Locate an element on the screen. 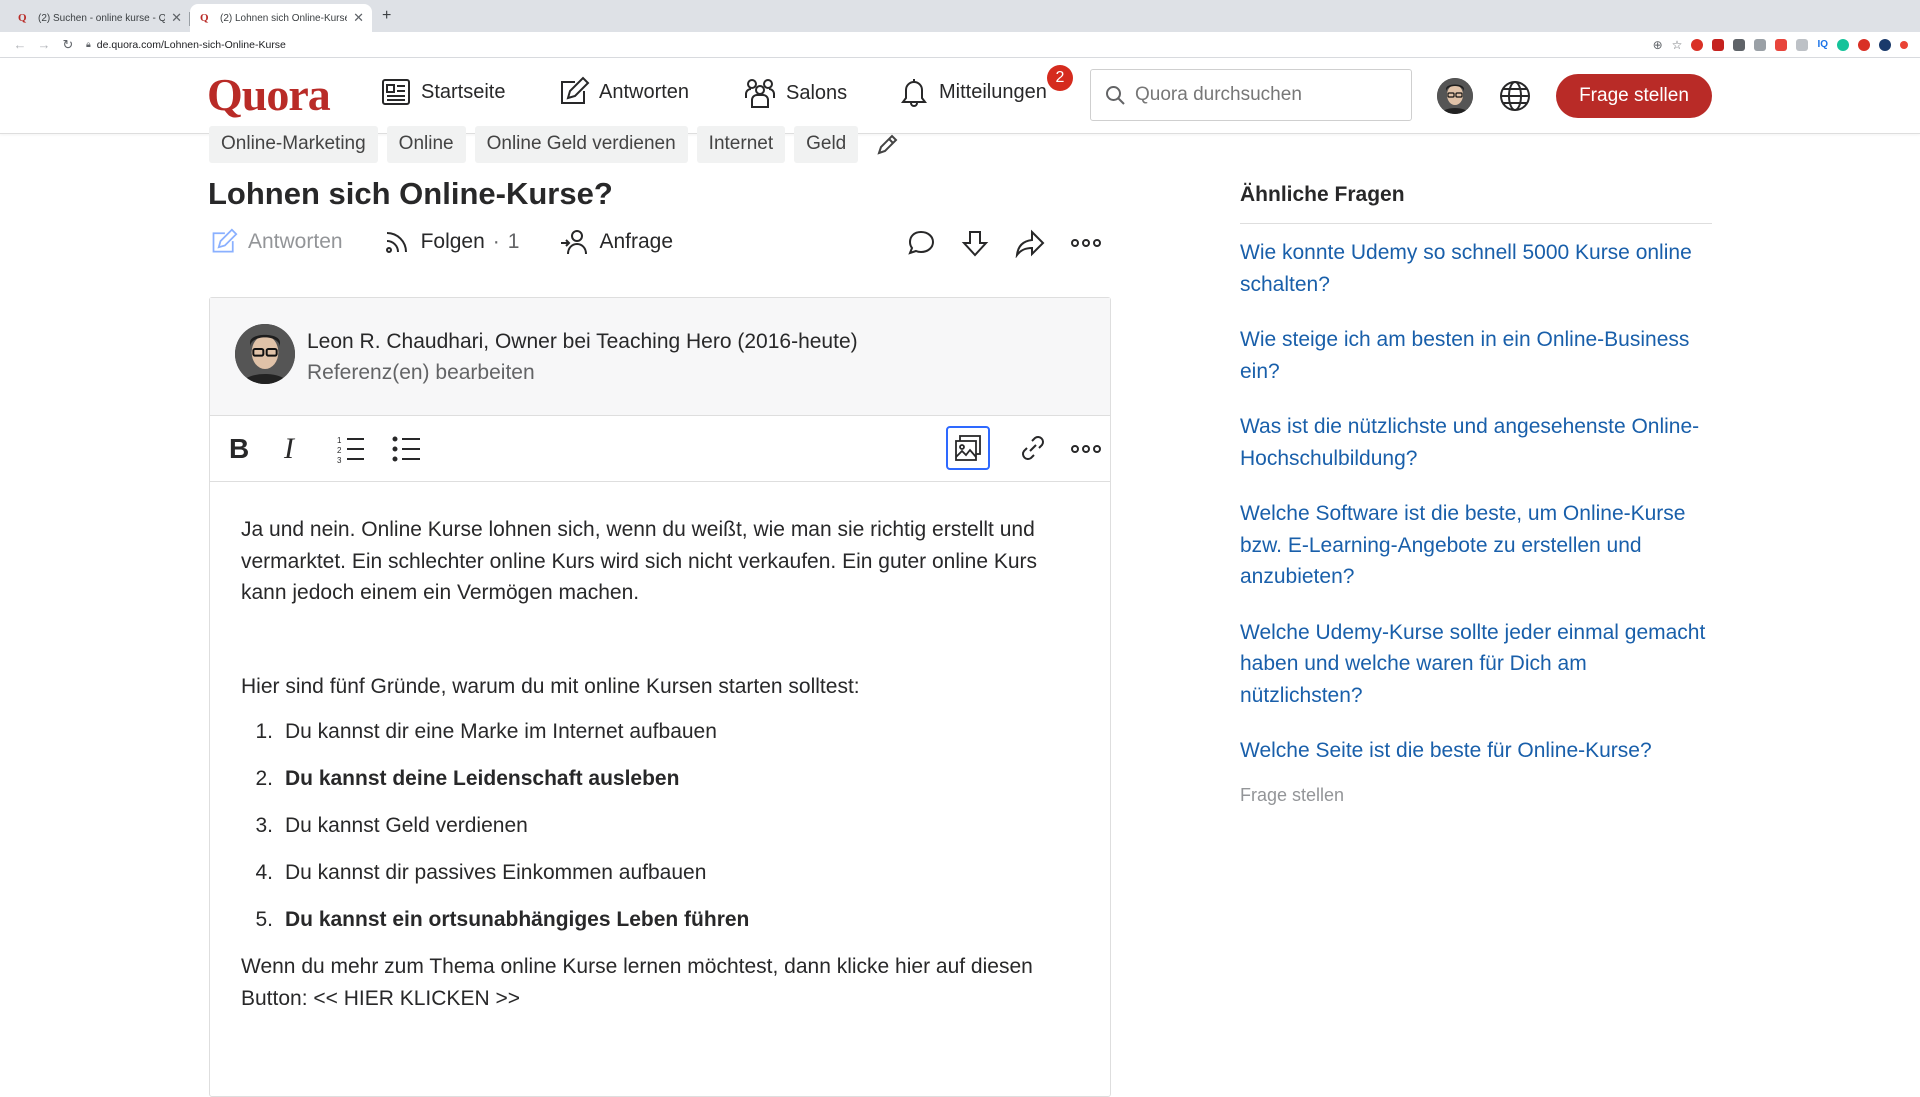 This screenshot has width=1920, height=1097. notification-badge: 2 is located at coordinates (1060, 78).